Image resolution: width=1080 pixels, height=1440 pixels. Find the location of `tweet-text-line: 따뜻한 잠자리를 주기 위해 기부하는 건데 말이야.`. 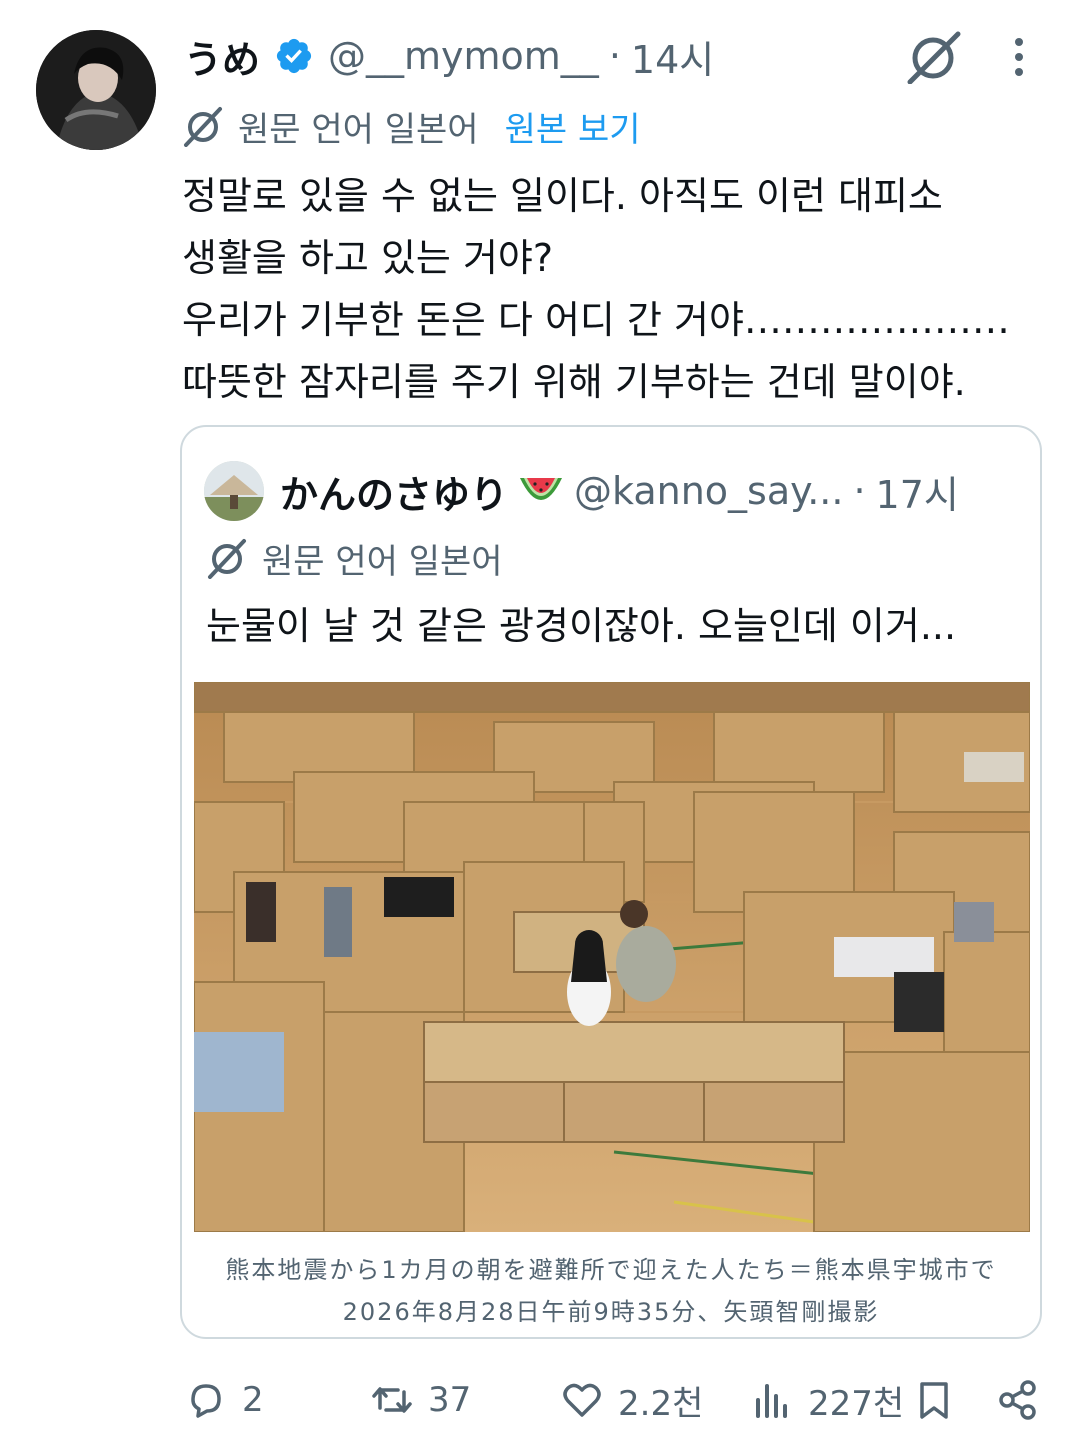

tweet-text-line: 따뜻한 잠자리를 주기 위해 기부하는 건데 말이야. is located at coordinates (574, 382).